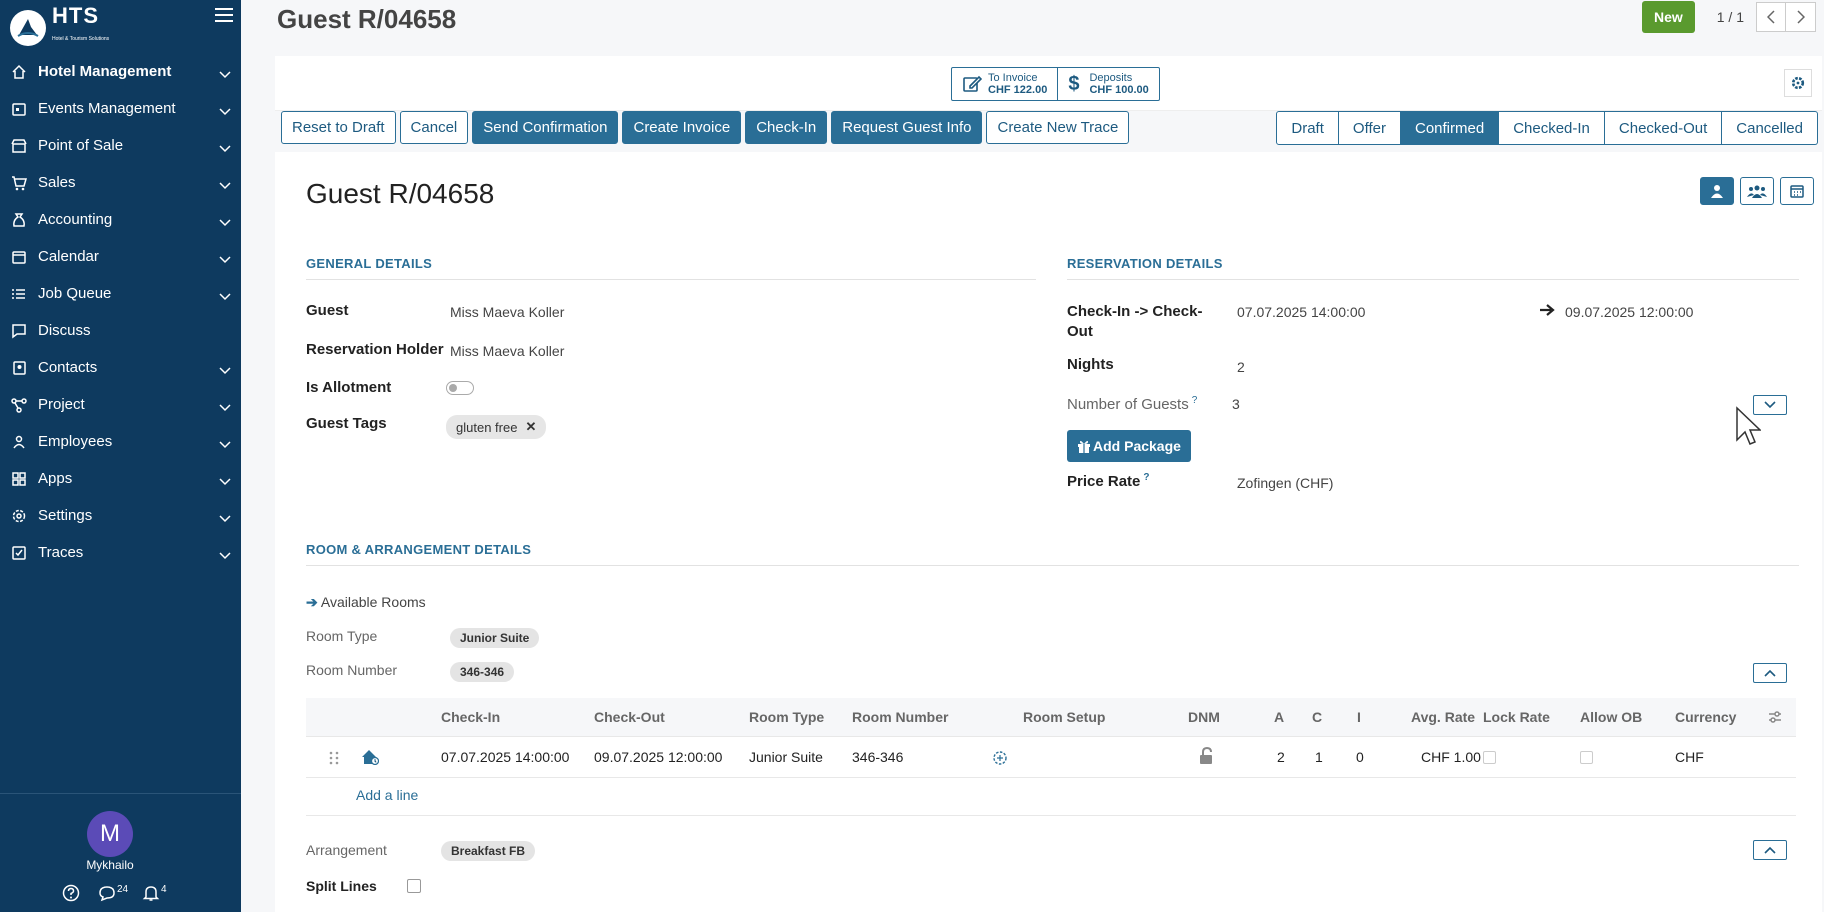 The image size is (1824, 912). Describe the element at coordinates (1663, 128) in the screenshot. I see `status-checked-out: Checked-Out` at that location.